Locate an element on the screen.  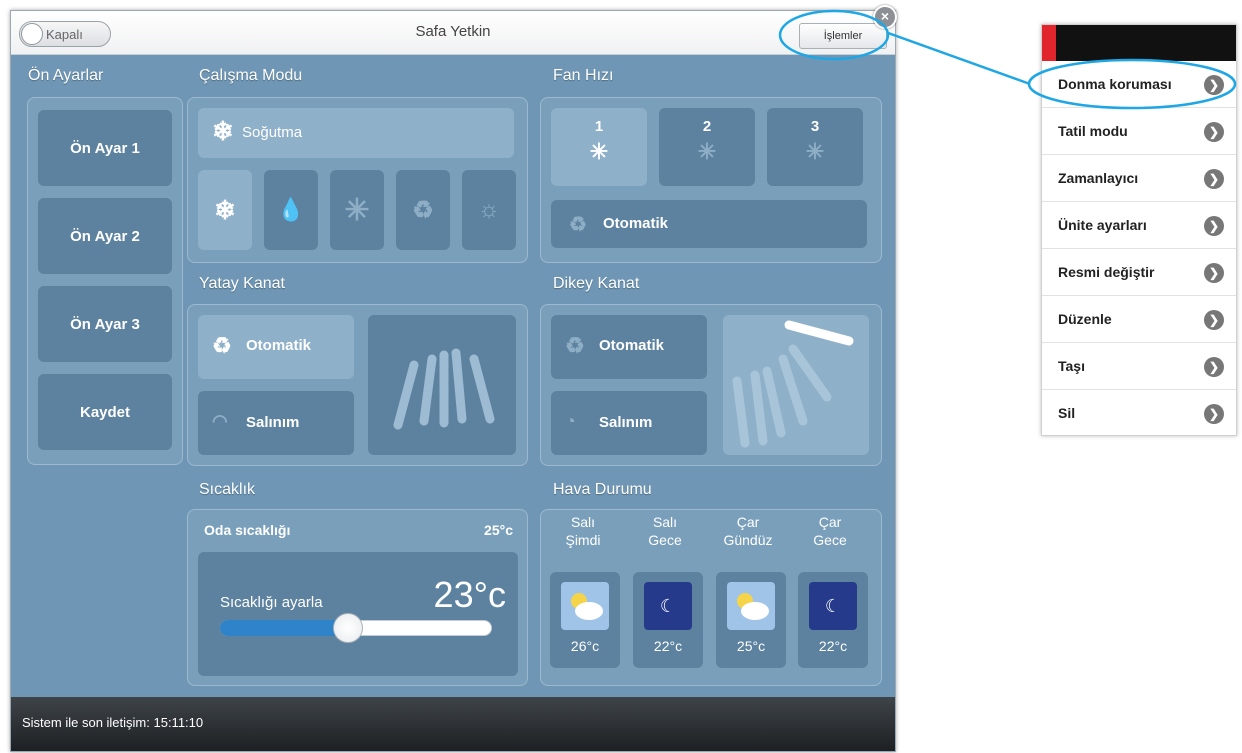
weather-card-0: 26°c is located at coordinates (585, 620).